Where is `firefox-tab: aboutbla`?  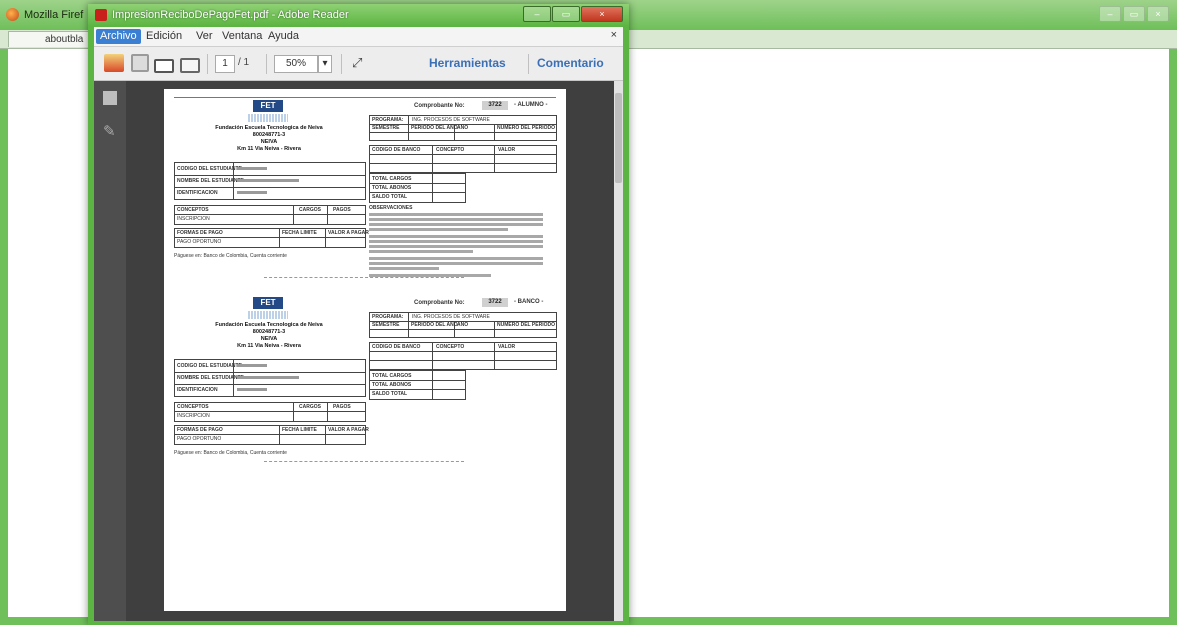
firefox-tab: aboutbla is located at coordinates (50, 39).